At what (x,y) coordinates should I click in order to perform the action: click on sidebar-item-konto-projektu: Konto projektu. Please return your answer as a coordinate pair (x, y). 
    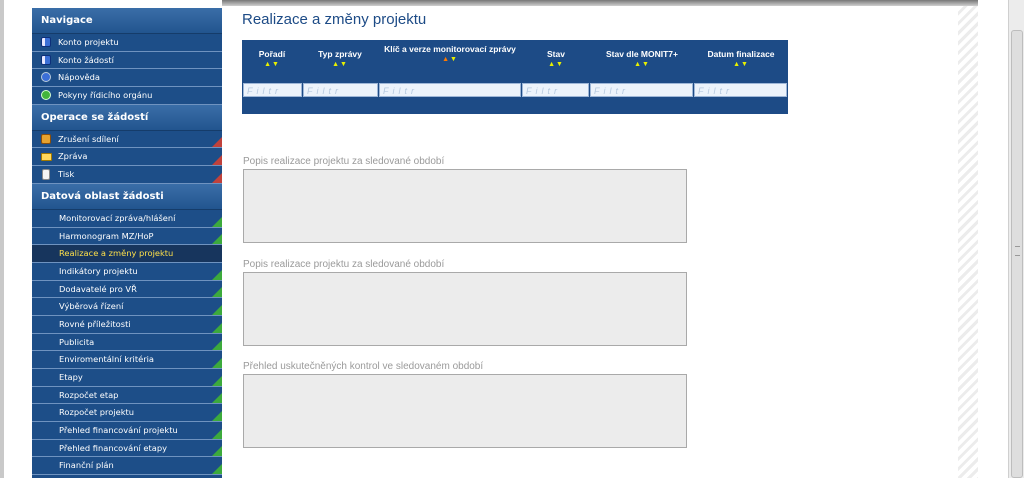
    Looking at the image, I should click on (127, 43).